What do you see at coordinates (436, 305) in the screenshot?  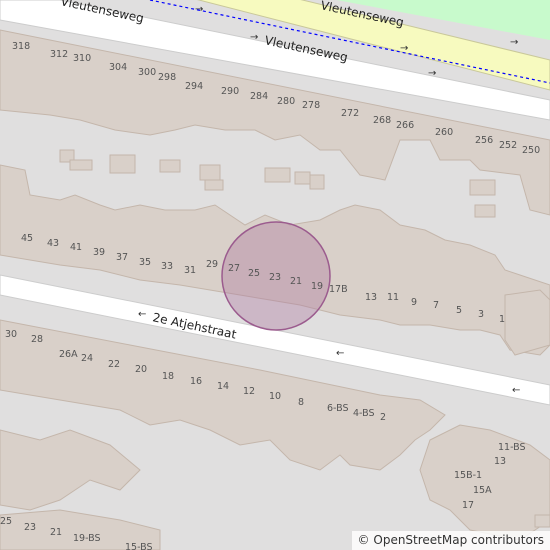 I see `house-number: 7` at bounding box center [436, 305].